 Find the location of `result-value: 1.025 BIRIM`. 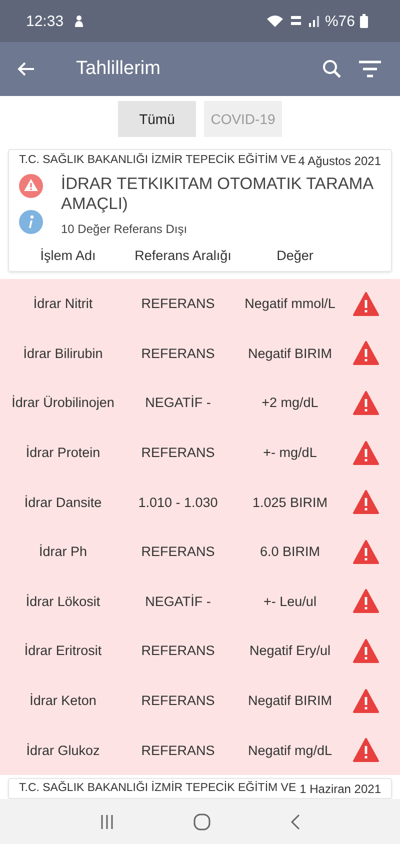

result-value: 1.025 BIRIM is located at coordinates (290, 502).